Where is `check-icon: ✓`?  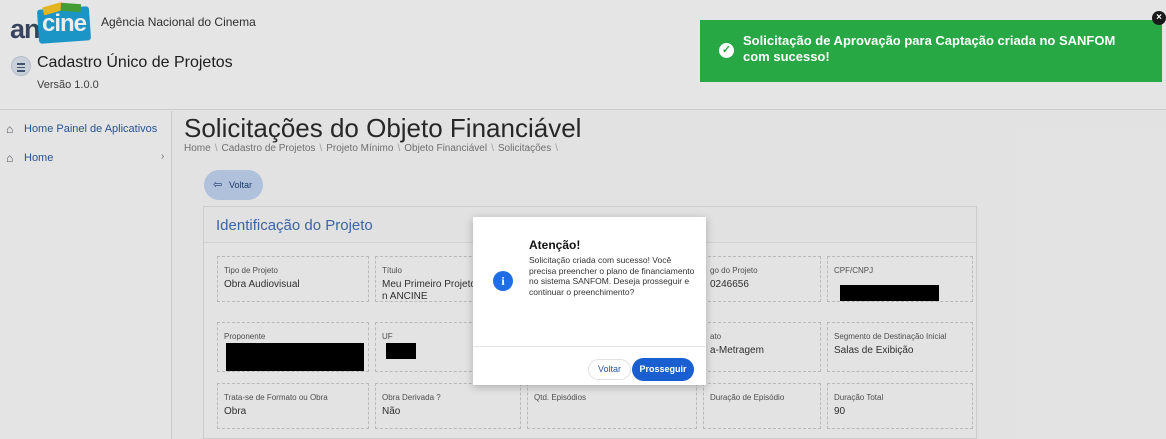
check-icon: ✓ is located at coordinates (726, 50).